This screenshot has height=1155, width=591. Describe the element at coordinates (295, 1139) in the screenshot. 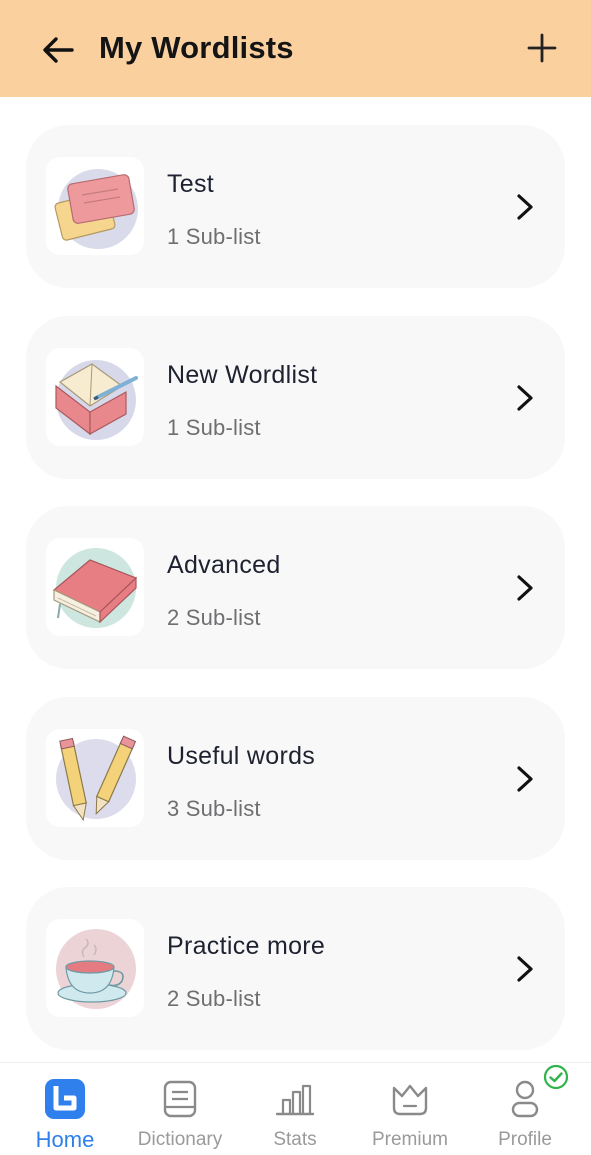

I see `nav-stats-label: Stats` at that location.